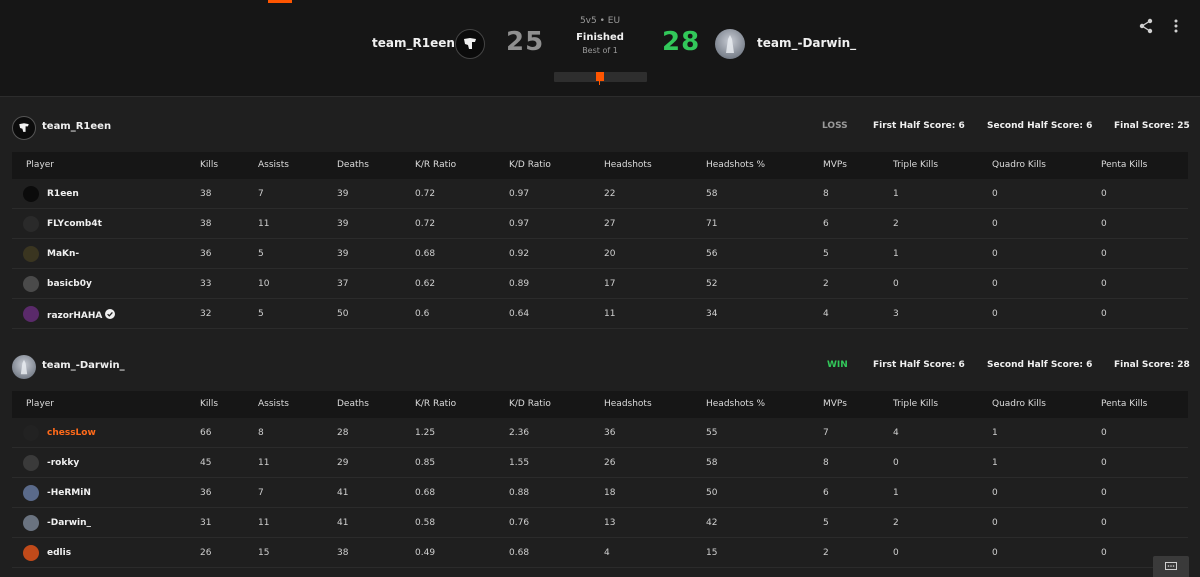  What do you see at coordinates (63, 194) in the screenshot?
I see `player-name: R1een` at bounding box center [63, 194].